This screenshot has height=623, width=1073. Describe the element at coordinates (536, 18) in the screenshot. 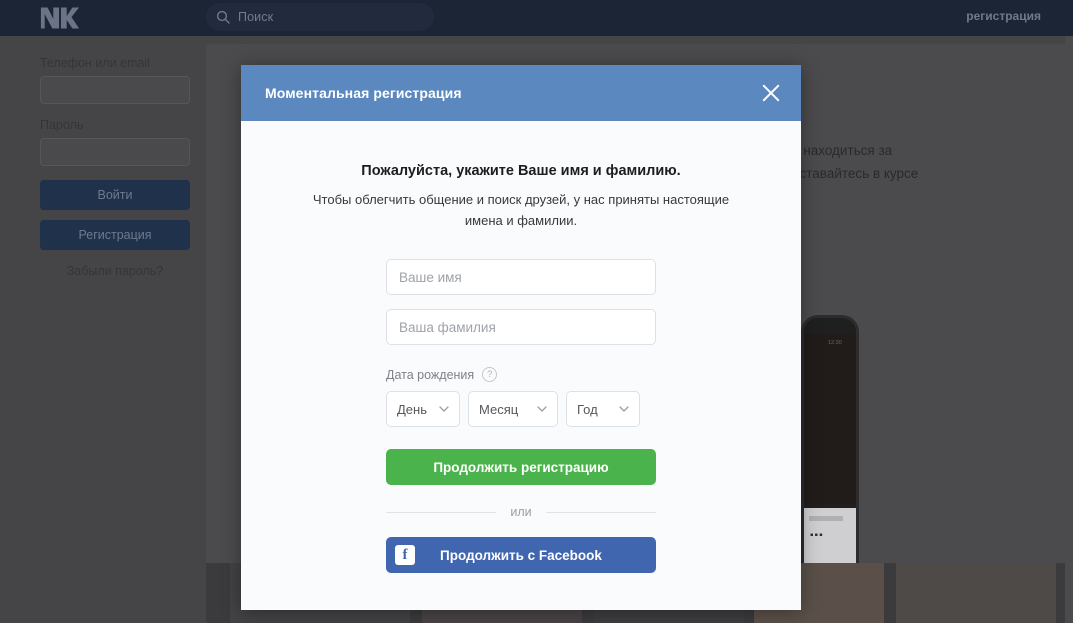

I see `top-navigation-bar: Поиск регистрация` at that location.